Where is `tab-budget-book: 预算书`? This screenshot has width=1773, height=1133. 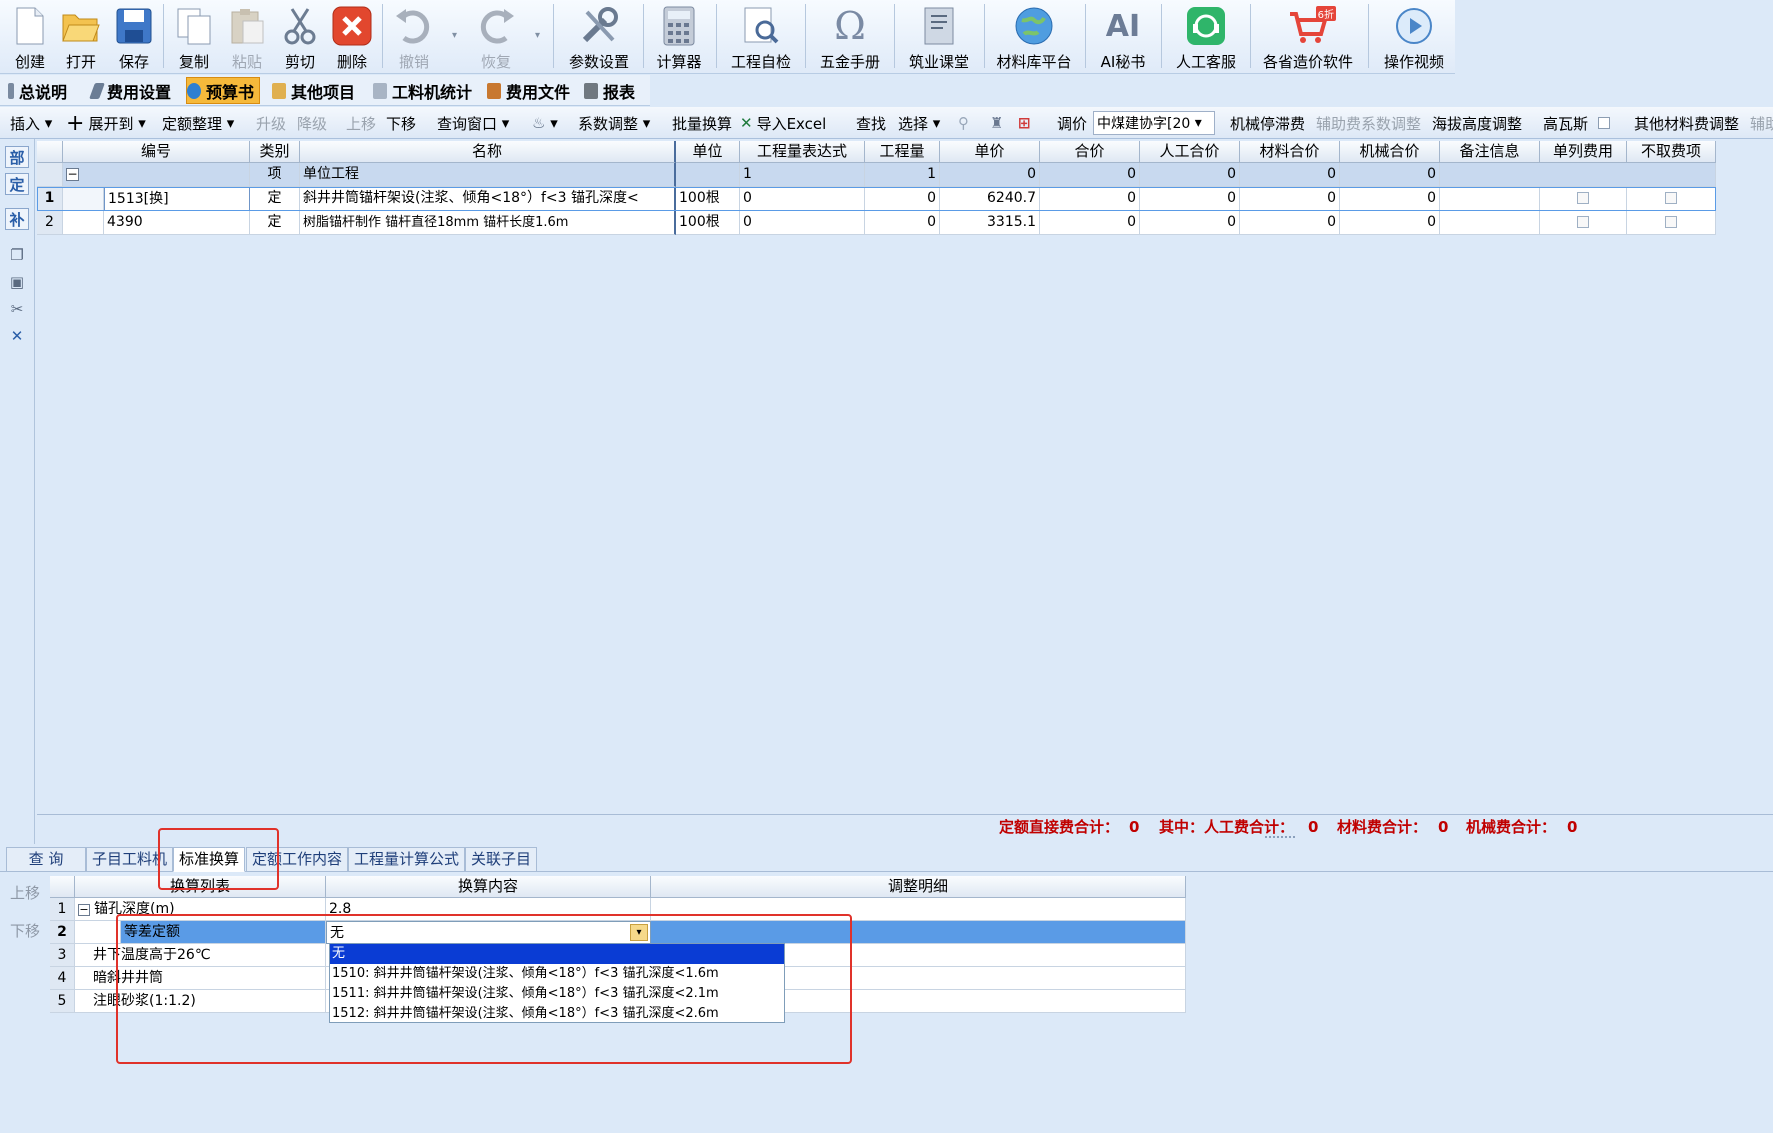 tab-budget-book: 预算书 is located at coordinates (223, 90).